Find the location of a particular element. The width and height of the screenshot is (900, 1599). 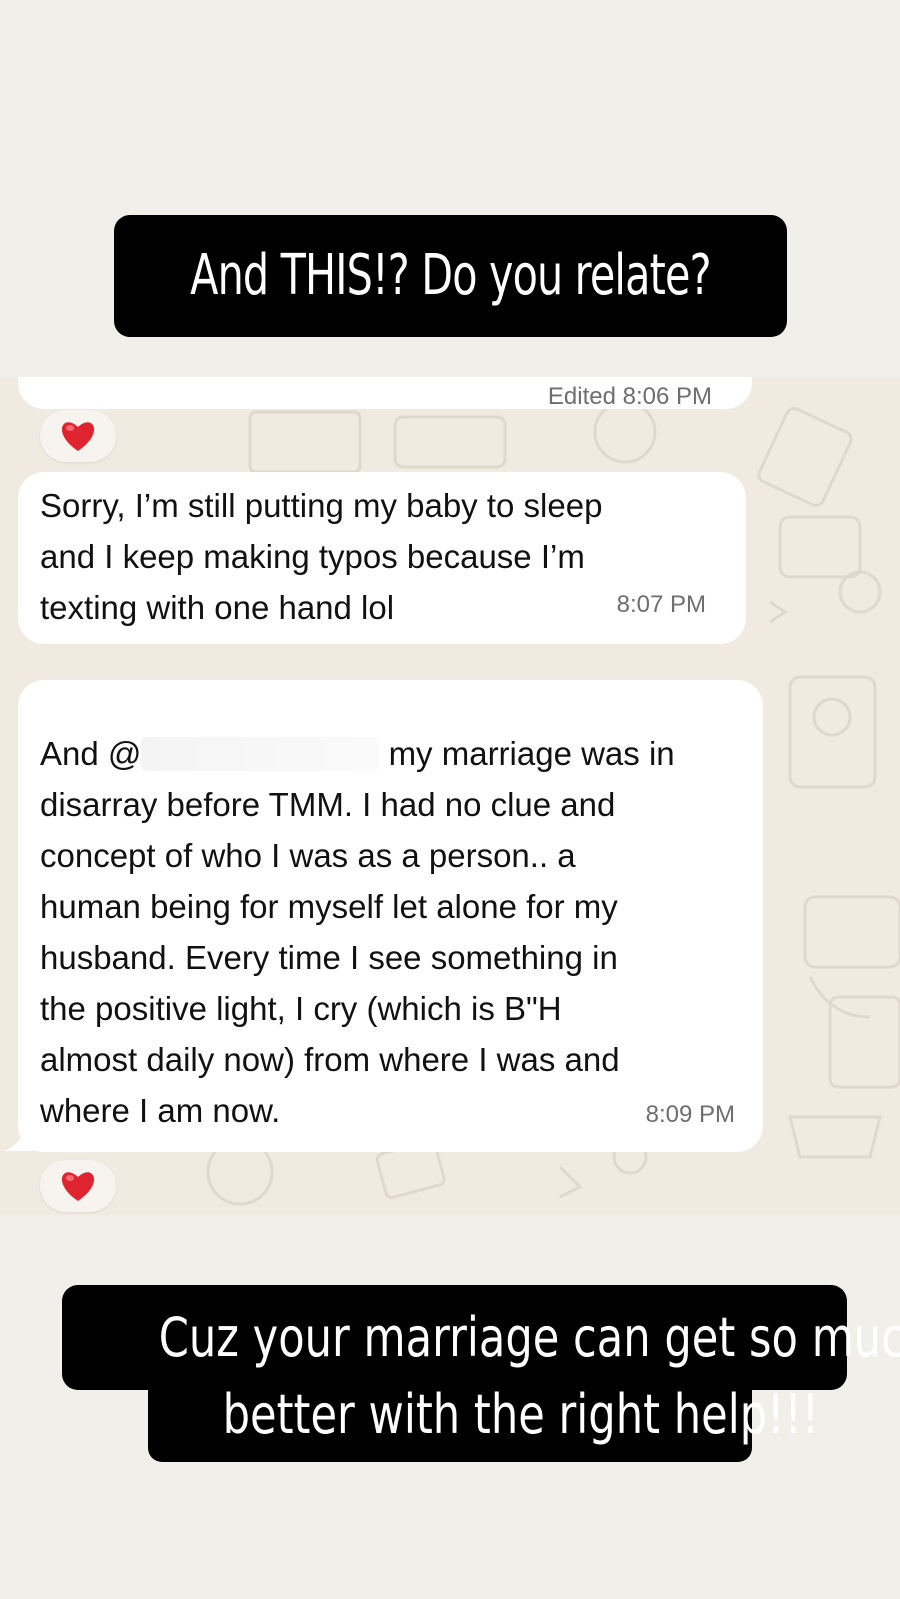

message-line: human being for myself let alone for my is located at coordinates (329, 906).